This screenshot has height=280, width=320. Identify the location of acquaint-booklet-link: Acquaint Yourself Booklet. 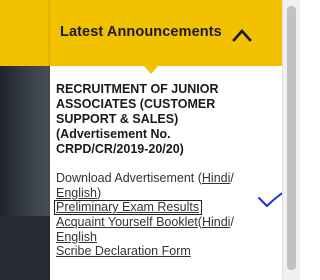
(127, 222).